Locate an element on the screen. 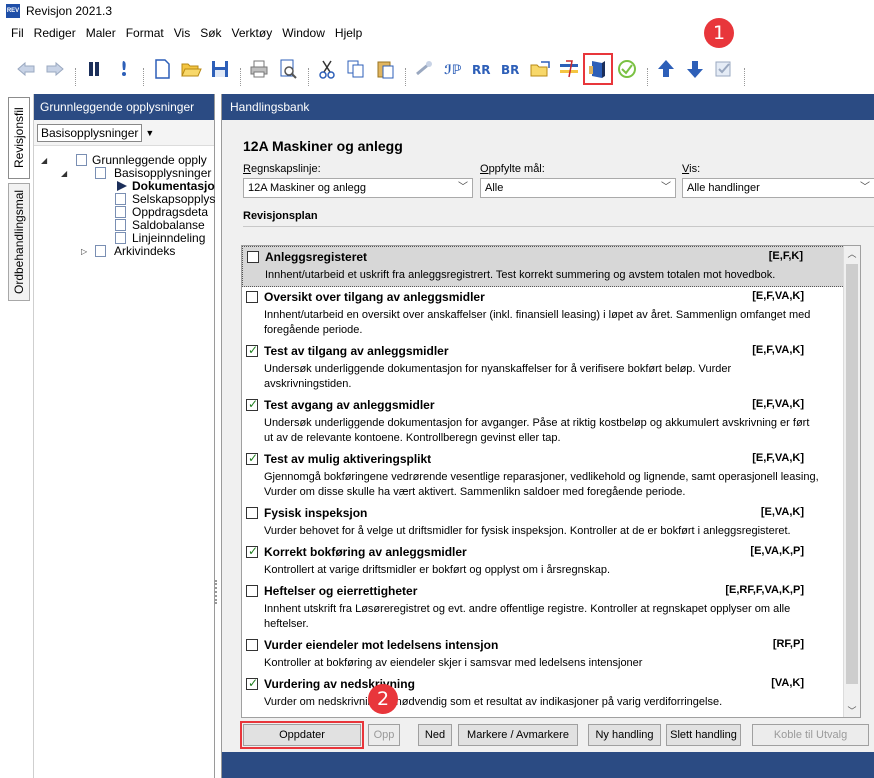 The image size is (874, 778). move-down-icon is located at coordinates (695, 69).